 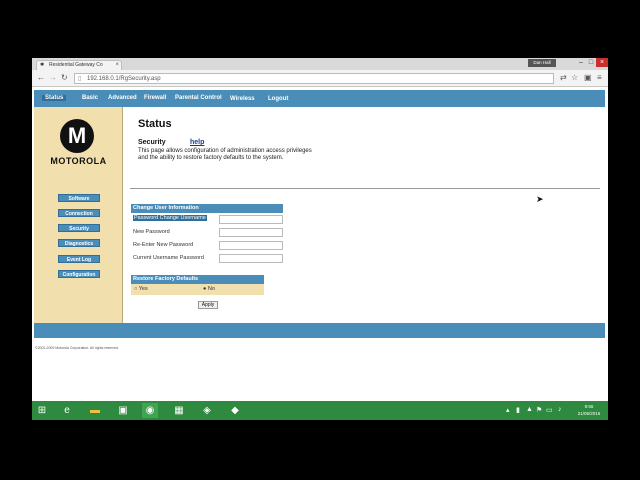 What do you see at coordinates (170, 218) in the screenshot?
I see `username-label: Password Change Username` at bounding box center [170, 218].